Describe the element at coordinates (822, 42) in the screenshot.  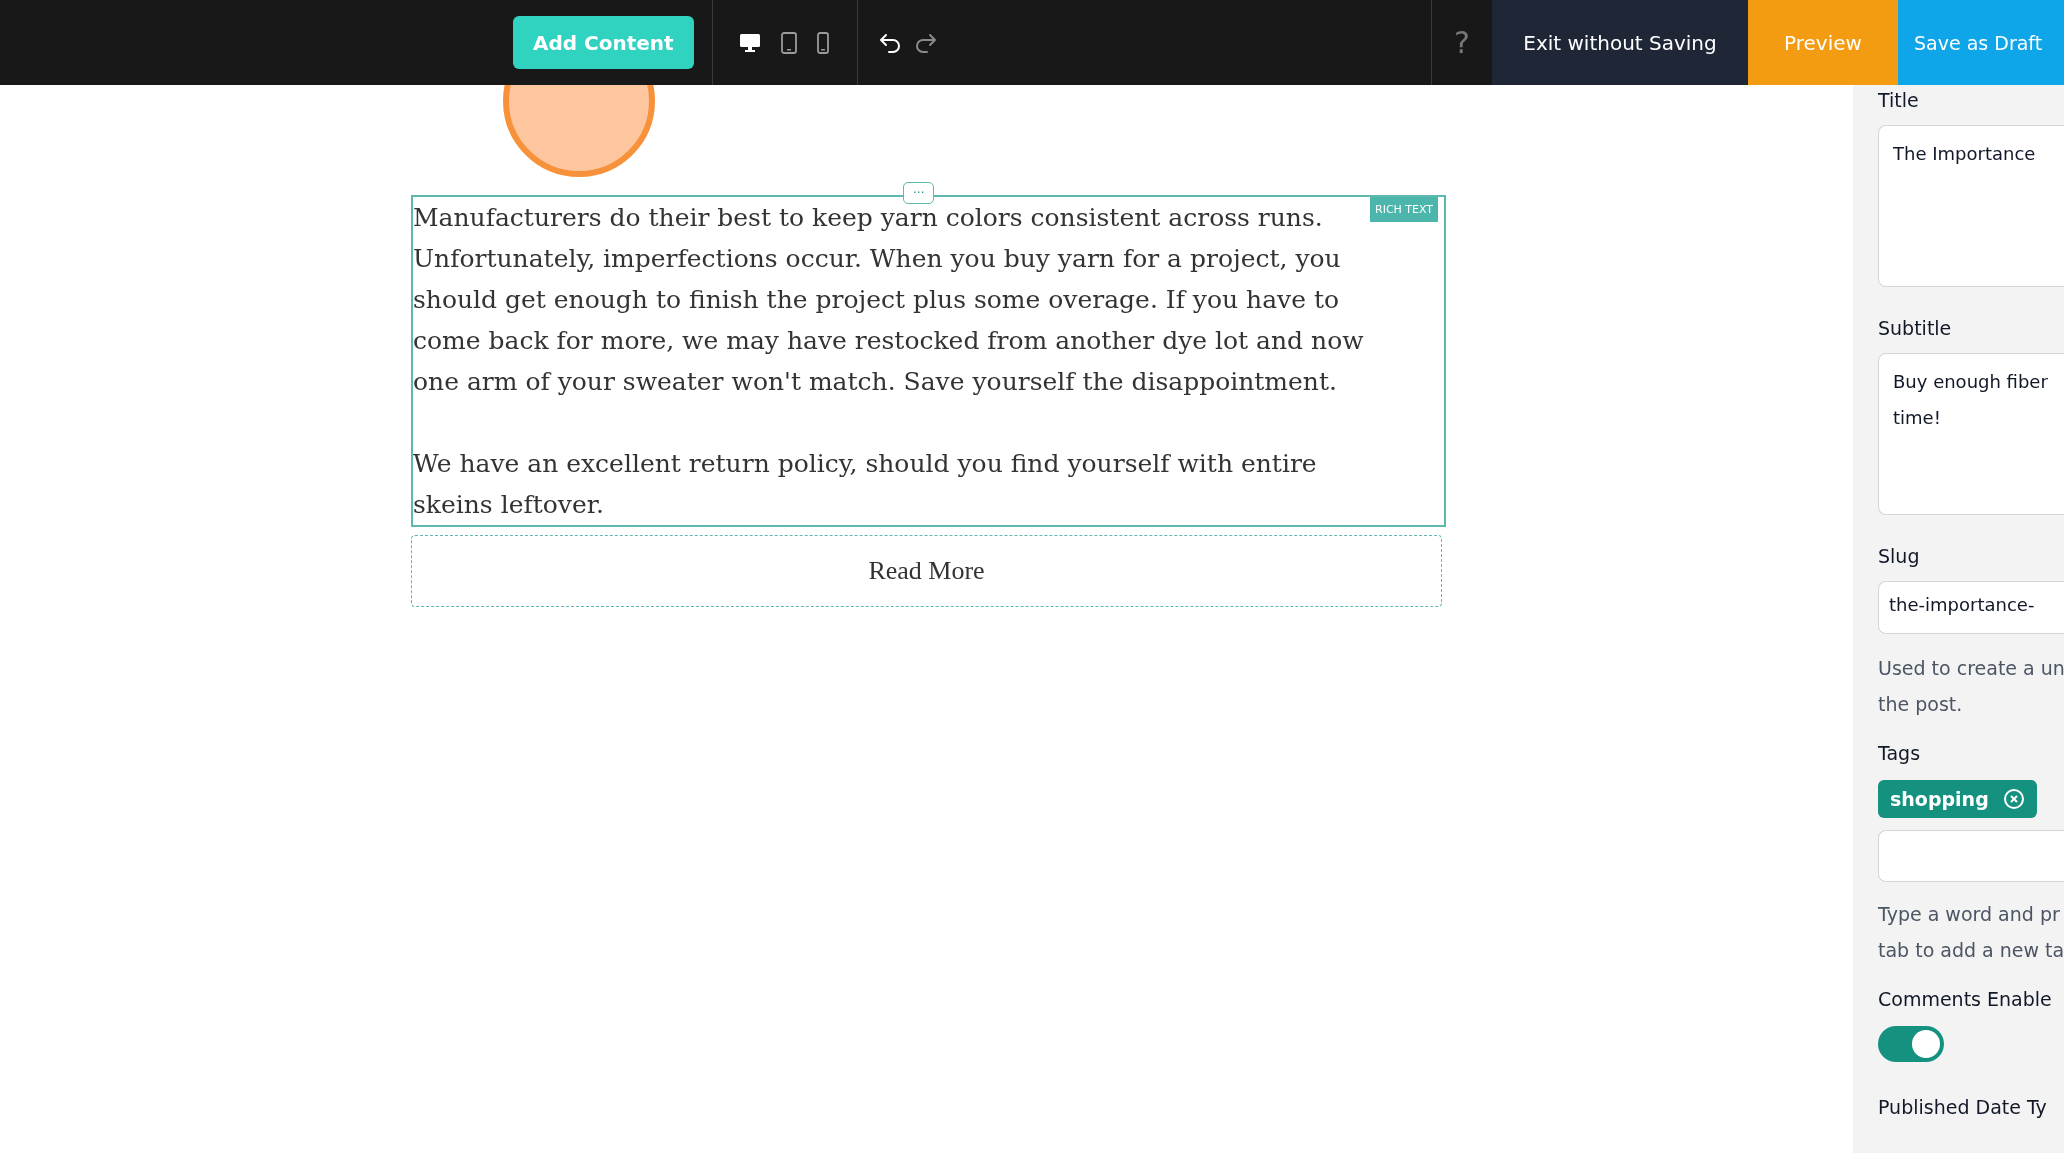
I see `phone-icon` at that location.